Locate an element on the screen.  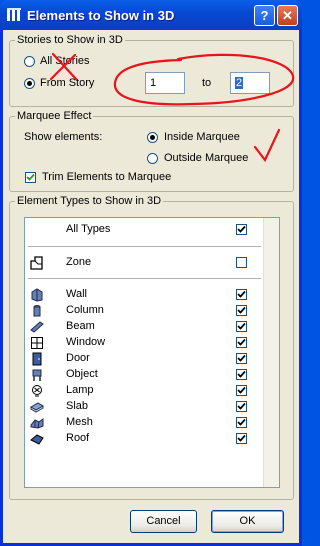
red-x-mark is located at coordinates (63, 66).